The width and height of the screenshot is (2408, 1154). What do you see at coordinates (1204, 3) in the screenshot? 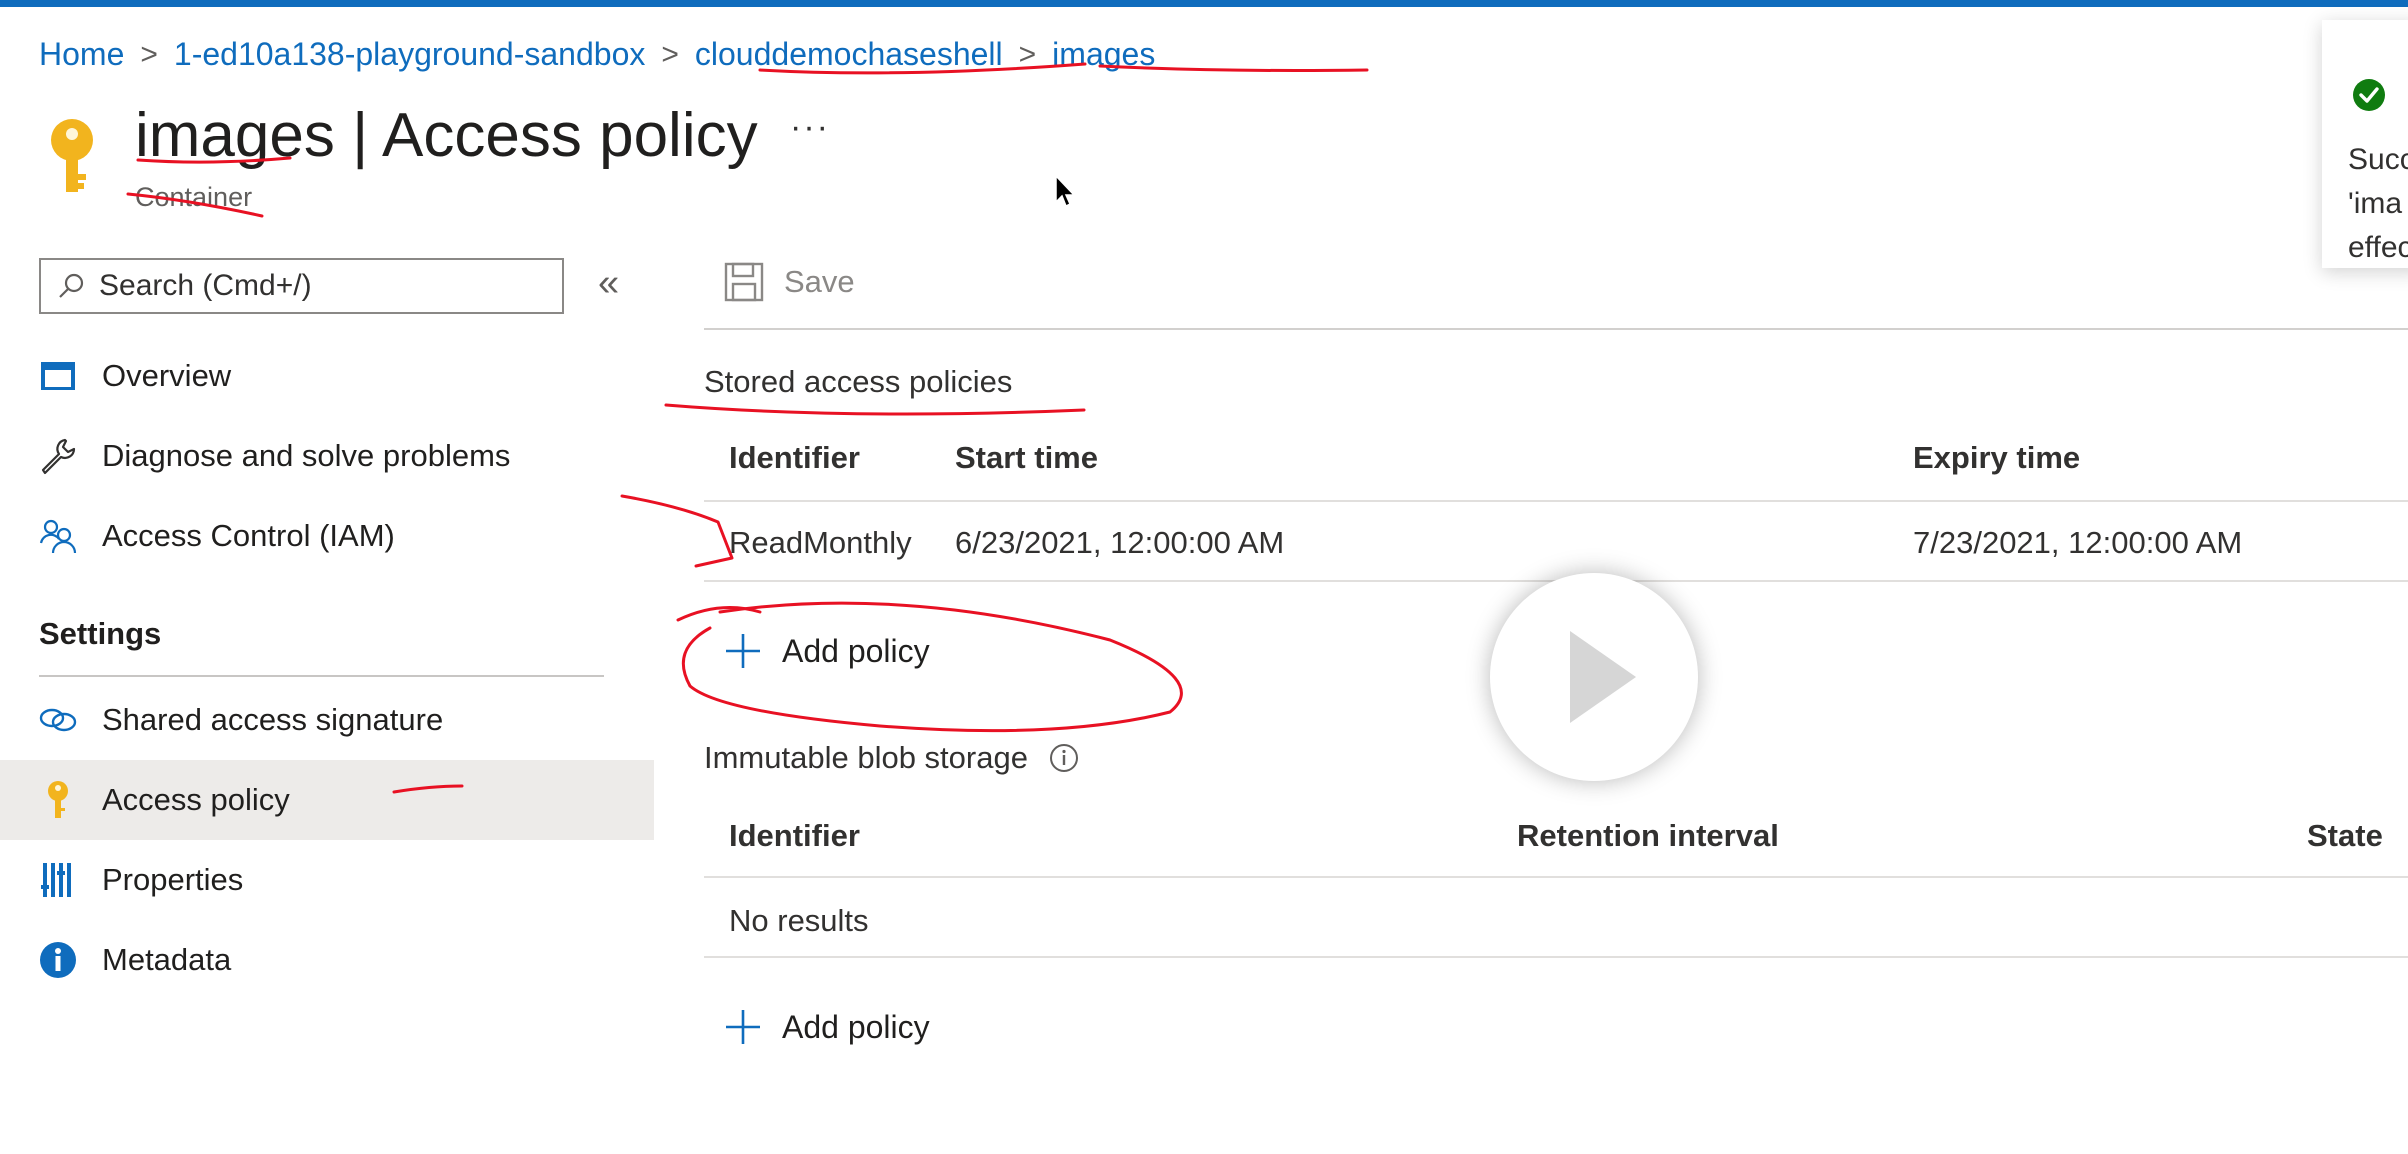
I see `top-accent-bar` at bounding box center [1204, 3].